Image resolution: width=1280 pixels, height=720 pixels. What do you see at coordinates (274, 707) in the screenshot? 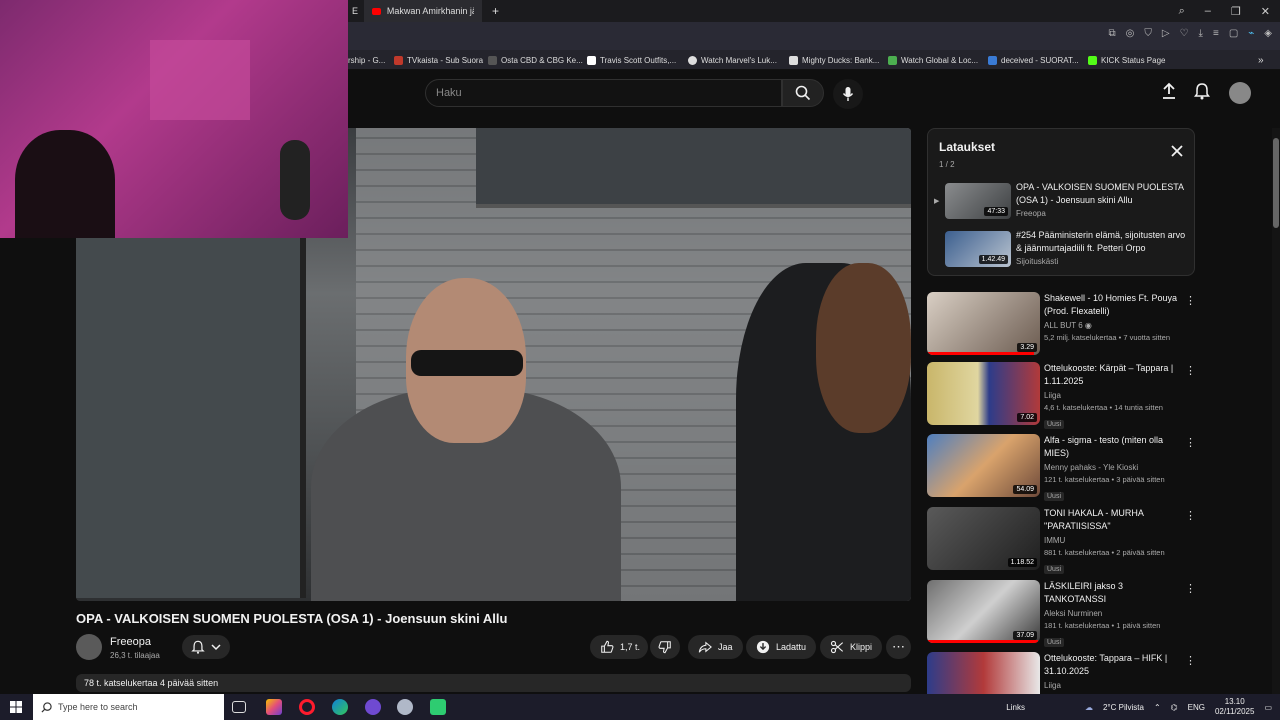
I see `copilot-icon` at bounding box center [274, 707].